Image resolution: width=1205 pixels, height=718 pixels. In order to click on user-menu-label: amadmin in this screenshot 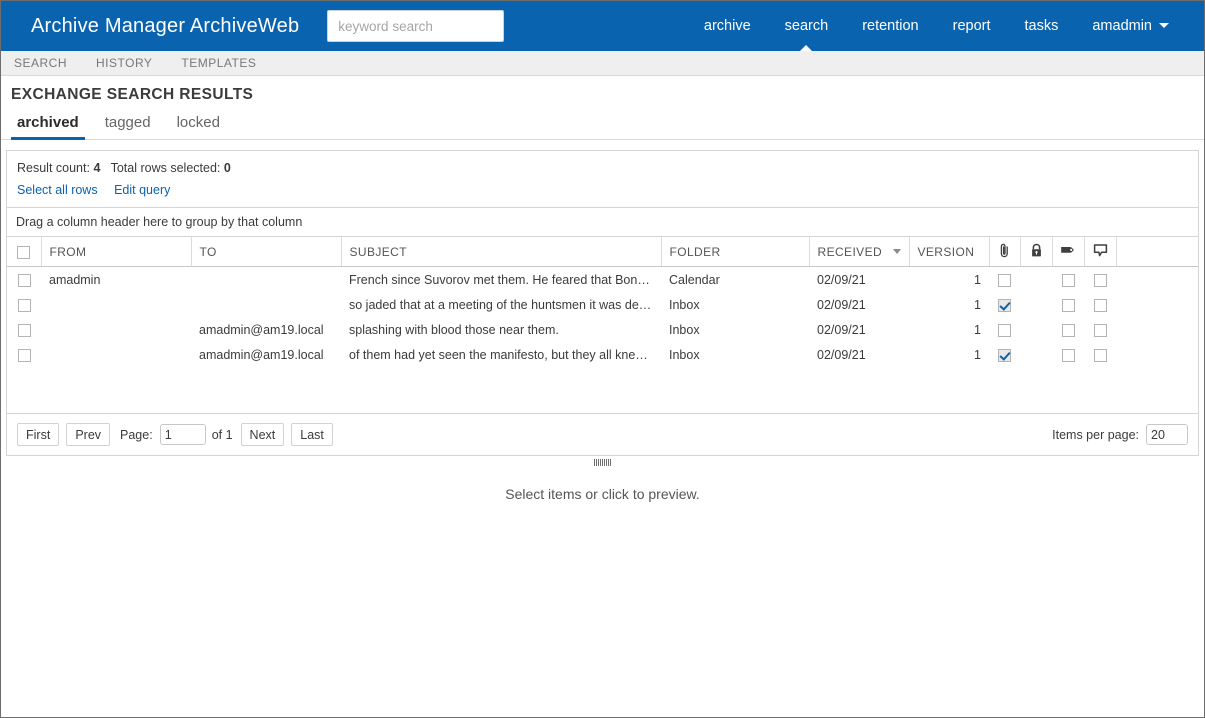, I will do `click(1122, 26)`.